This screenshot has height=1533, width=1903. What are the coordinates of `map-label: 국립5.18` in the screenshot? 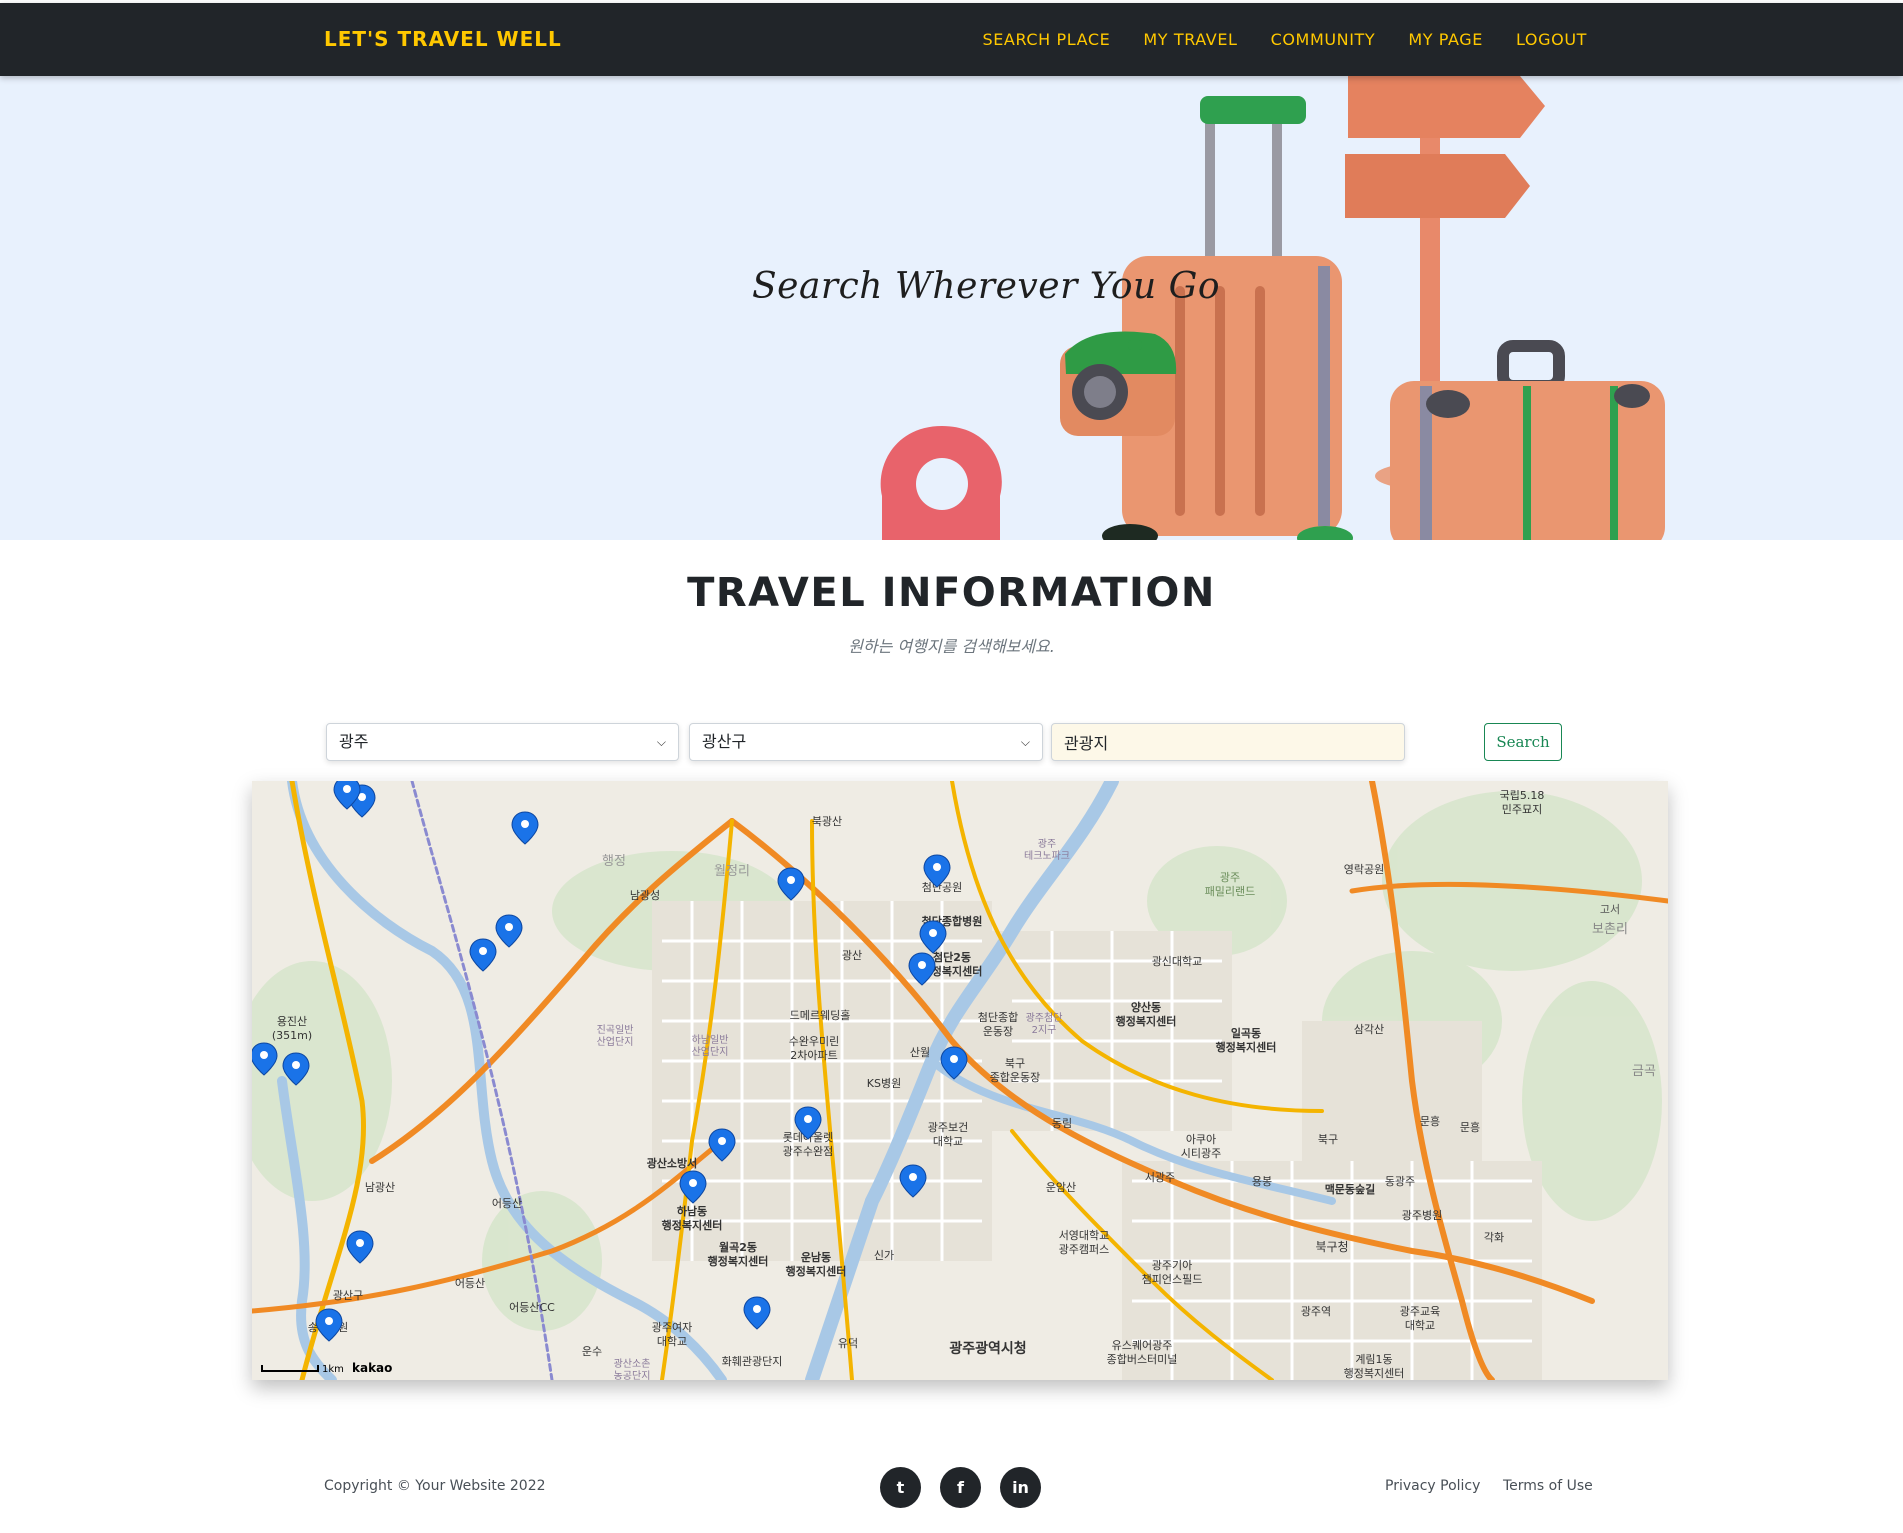 It's located at (1522, 795).